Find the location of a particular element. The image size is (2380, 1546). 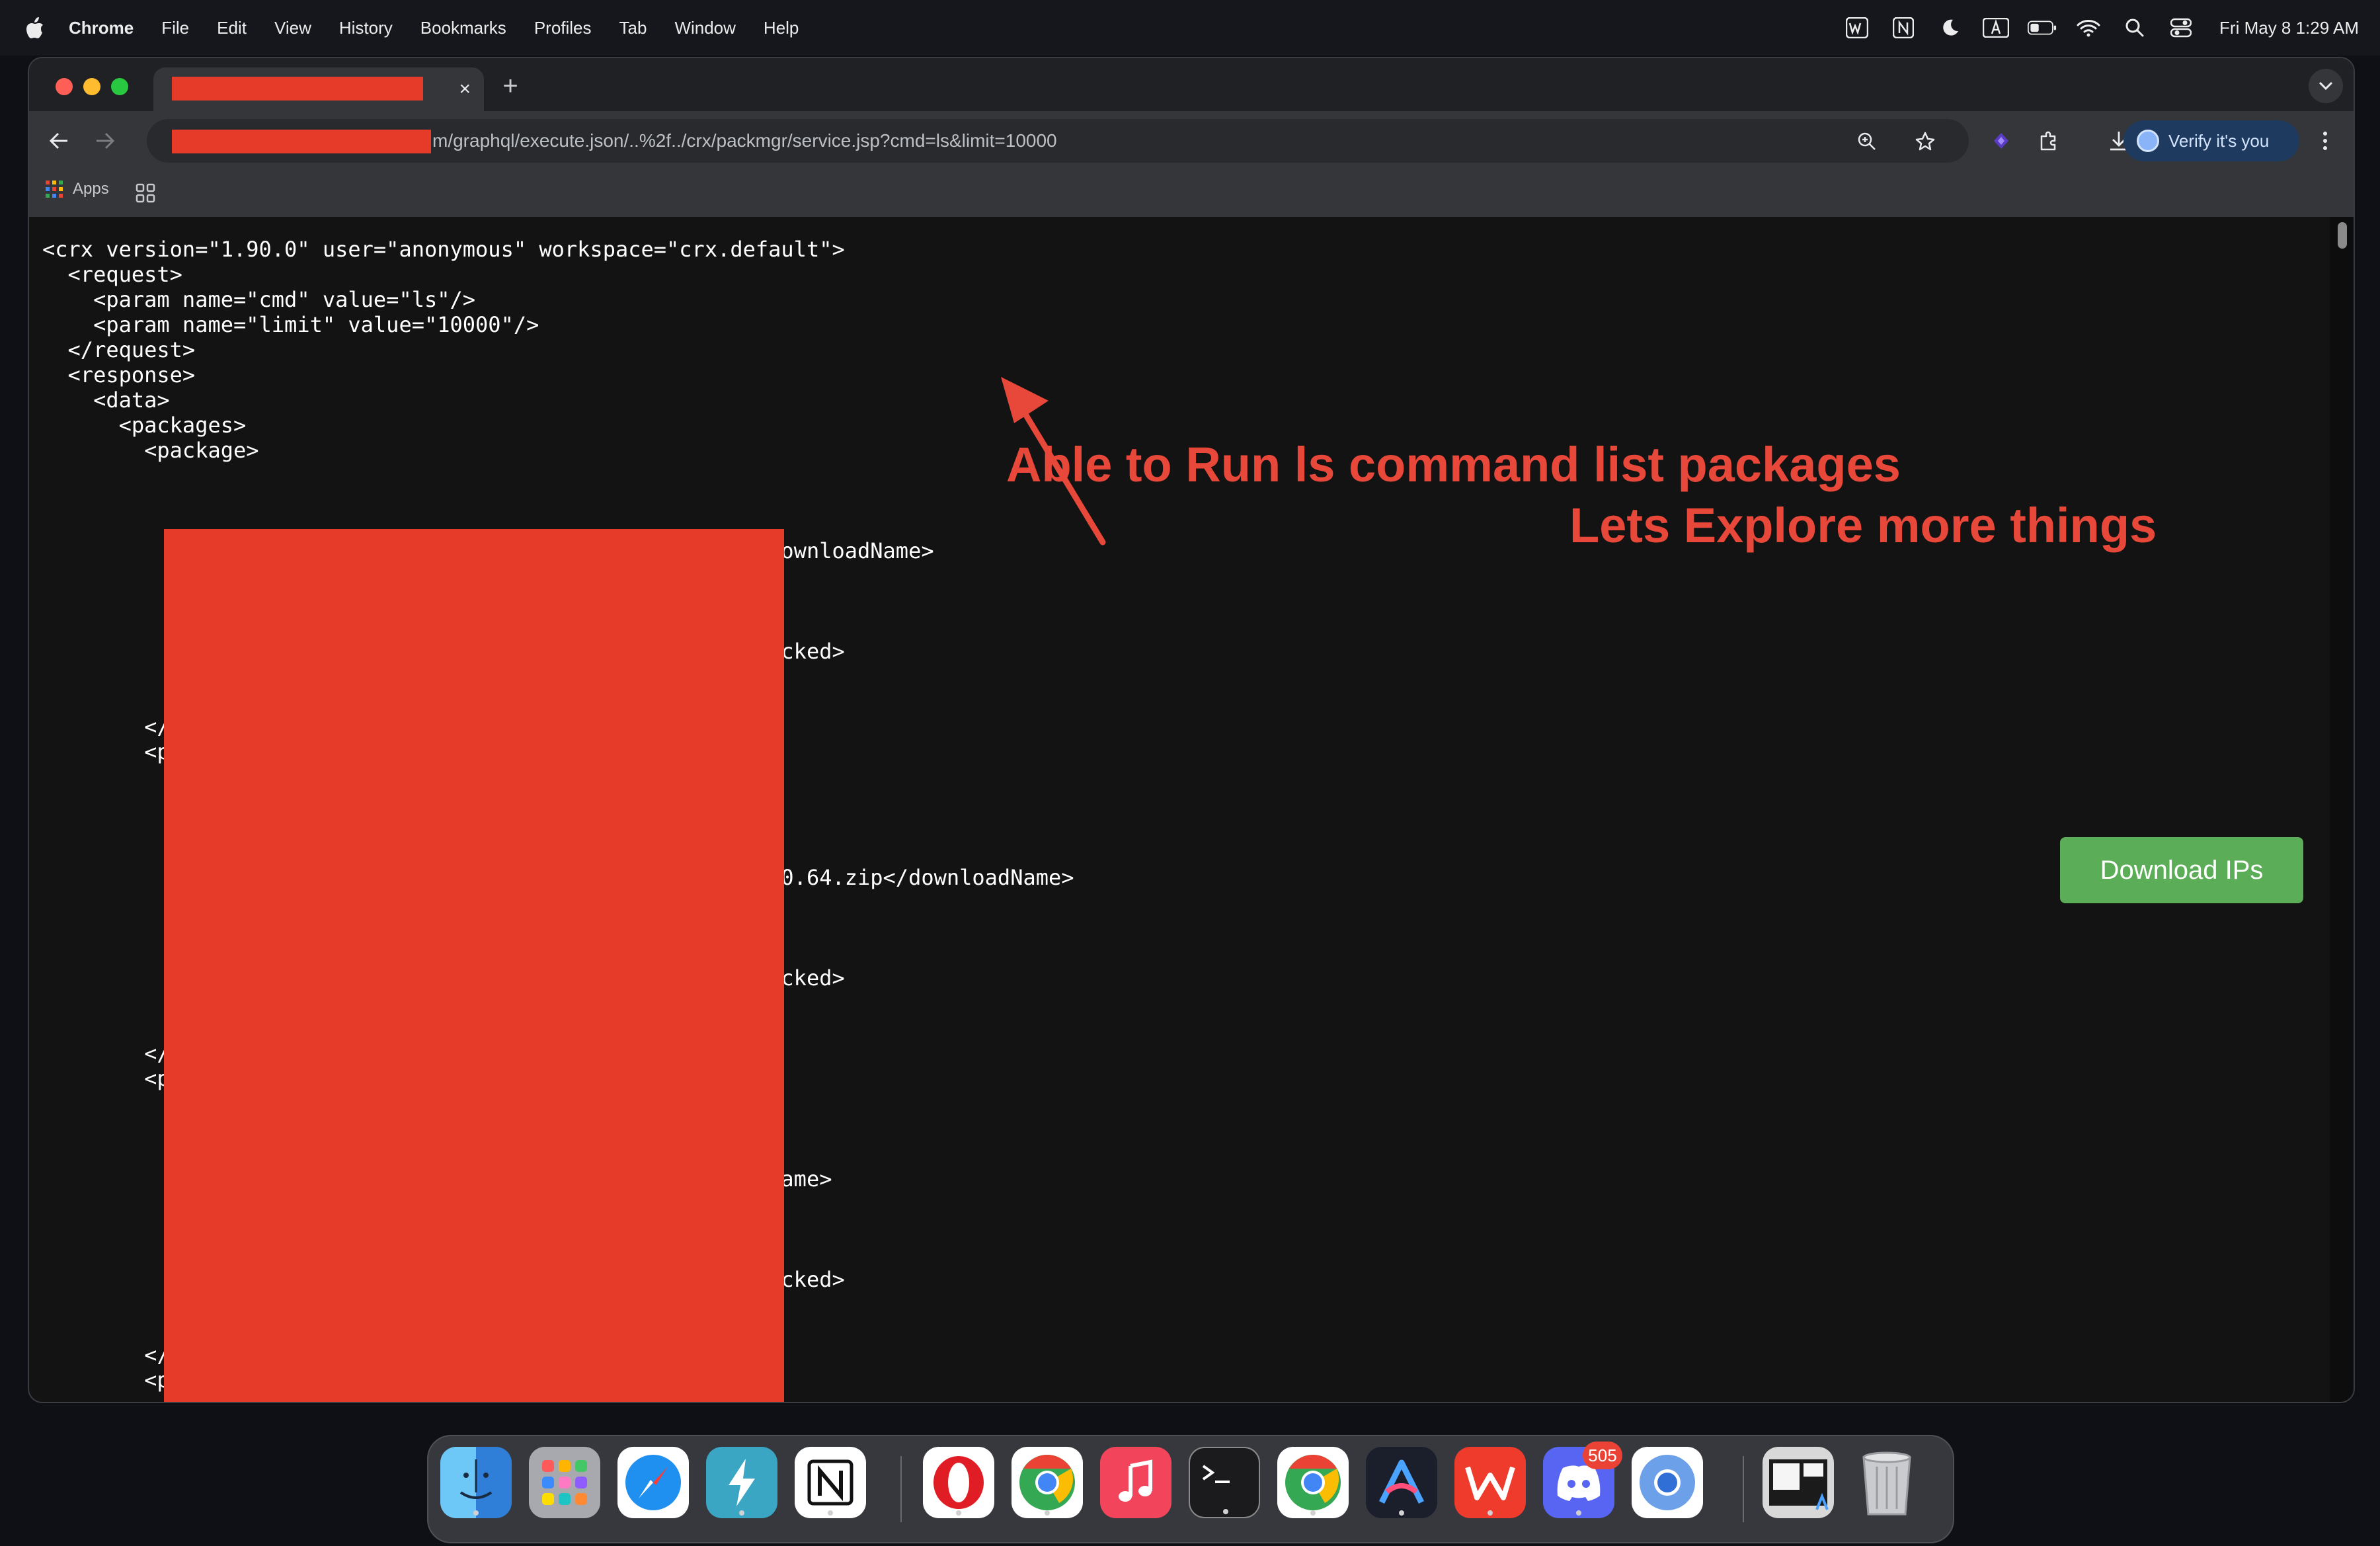

dock-terminal is located at coordinates (1224, 1482).